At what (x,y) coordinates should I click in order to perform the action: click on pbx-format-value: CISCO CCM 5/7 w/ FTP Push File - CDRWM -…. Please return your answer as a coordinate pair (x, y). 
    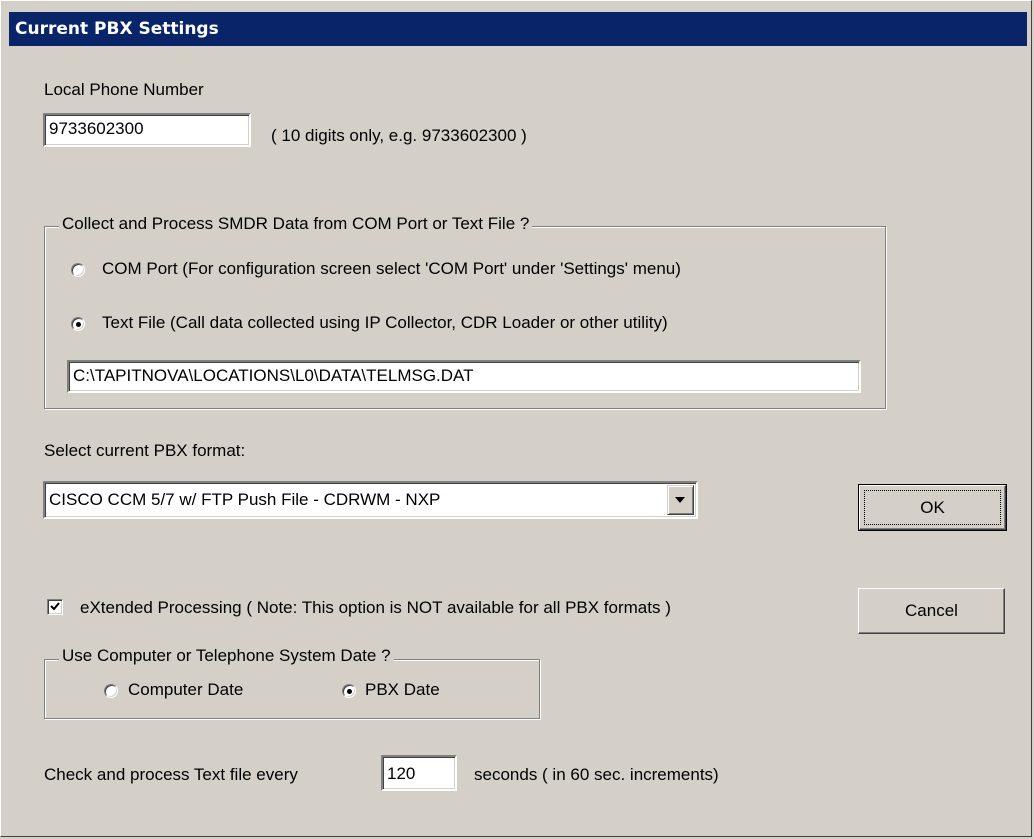
    Looking at the image, I should click on (245, 499).